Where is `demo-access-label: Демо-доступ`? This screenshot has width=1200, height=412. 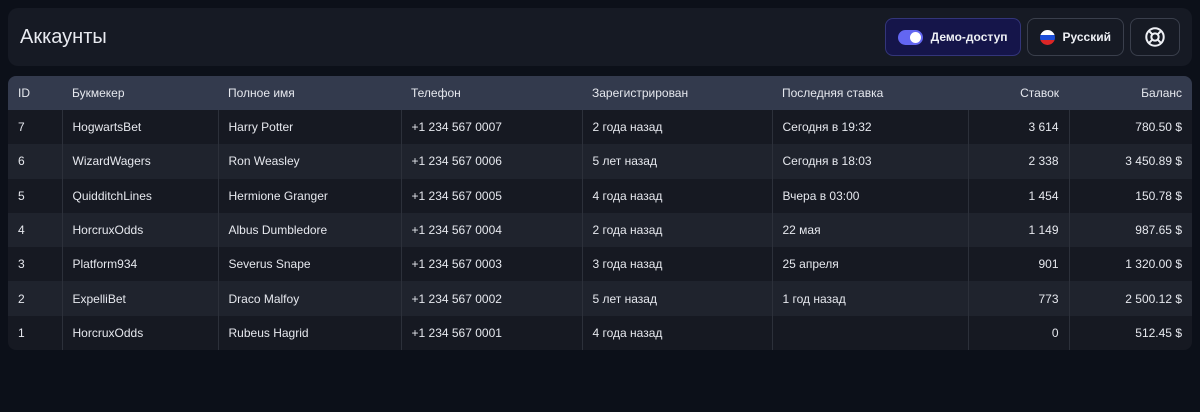 demo-access-label: Демо-доступ is located at coordinates (969, 37).